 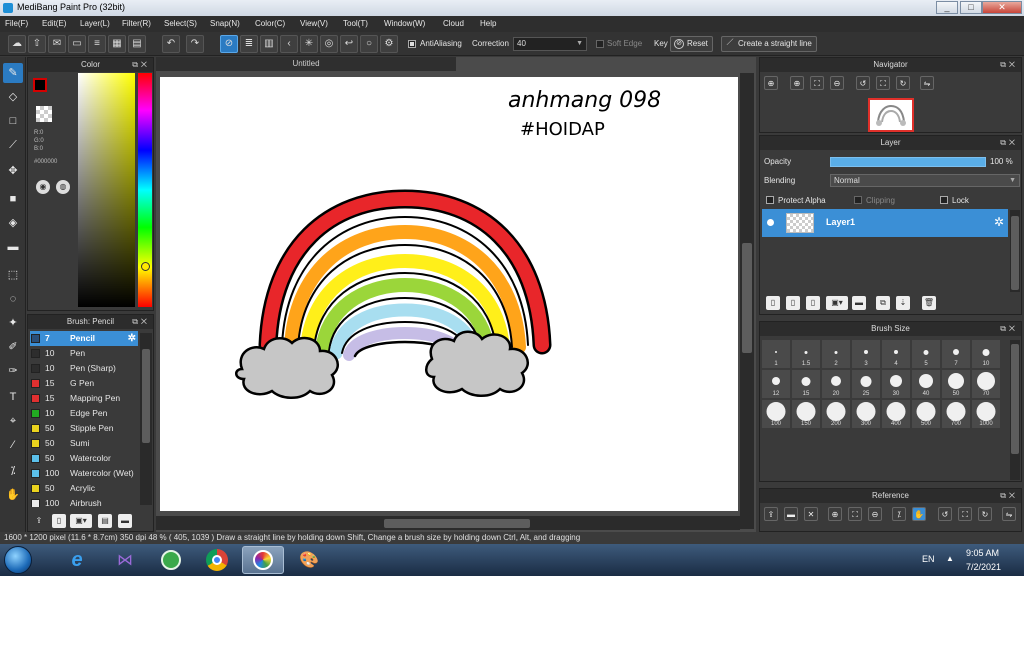 What do you see at coordinates (84, 413) in the screenshot?
I see `brush-item: 10 Edge Pen` at bounding box center [84, 413].